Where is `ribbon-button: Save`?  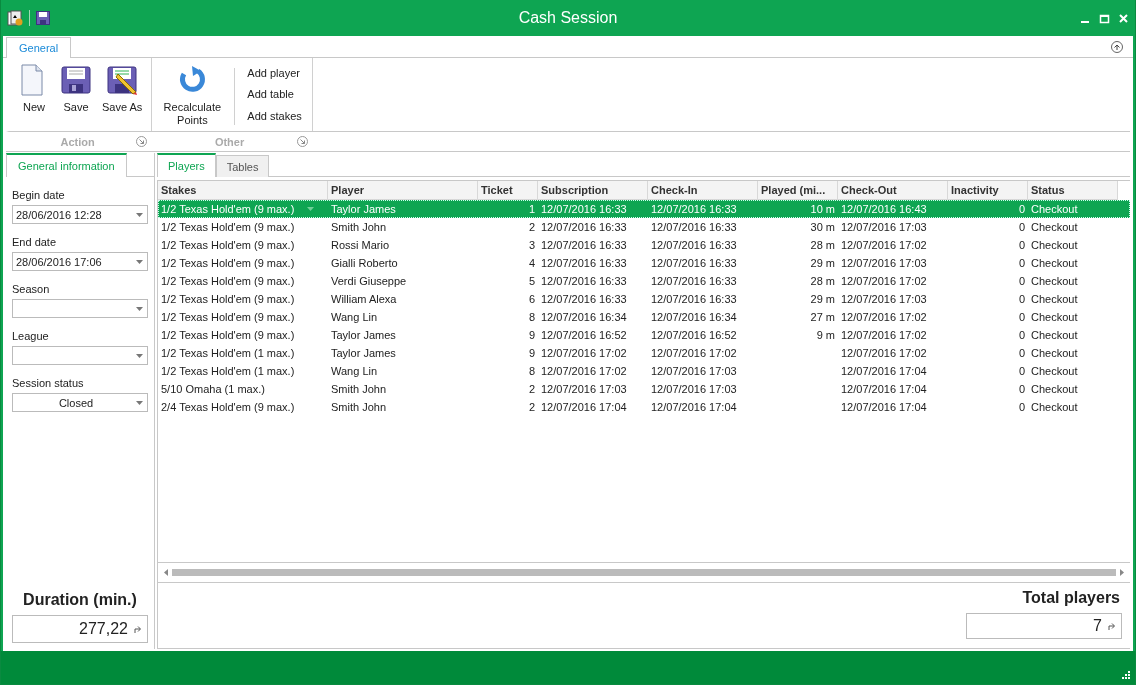
ribbon-button: Save is located at coordinates (76, 96).